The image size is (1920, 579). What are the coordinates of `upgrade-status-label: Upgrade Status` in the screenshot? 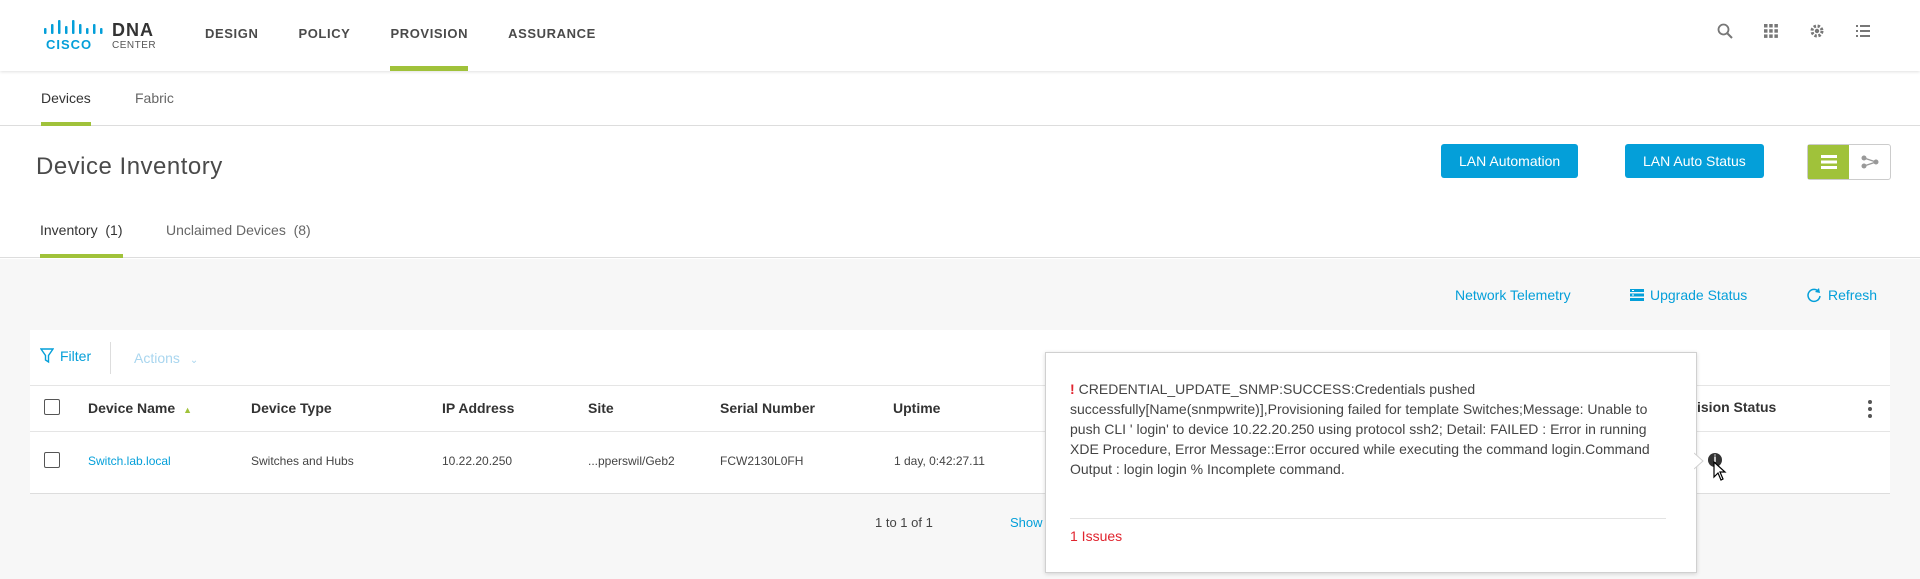 It's located at (1699, 295).